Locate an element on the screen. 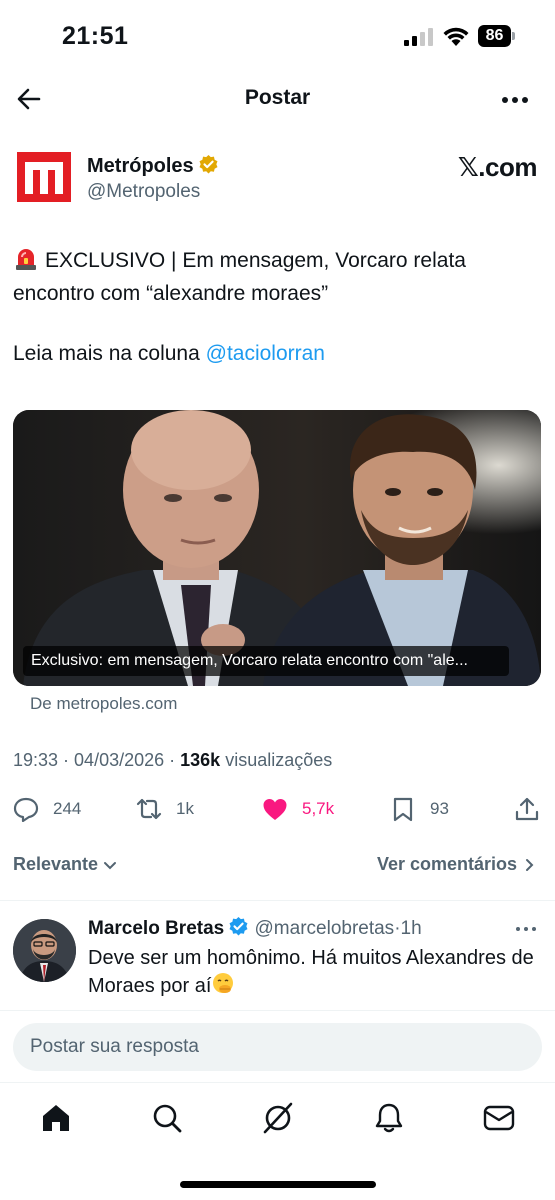  messages-envelope-icon is located at coordinates (499, 1118).